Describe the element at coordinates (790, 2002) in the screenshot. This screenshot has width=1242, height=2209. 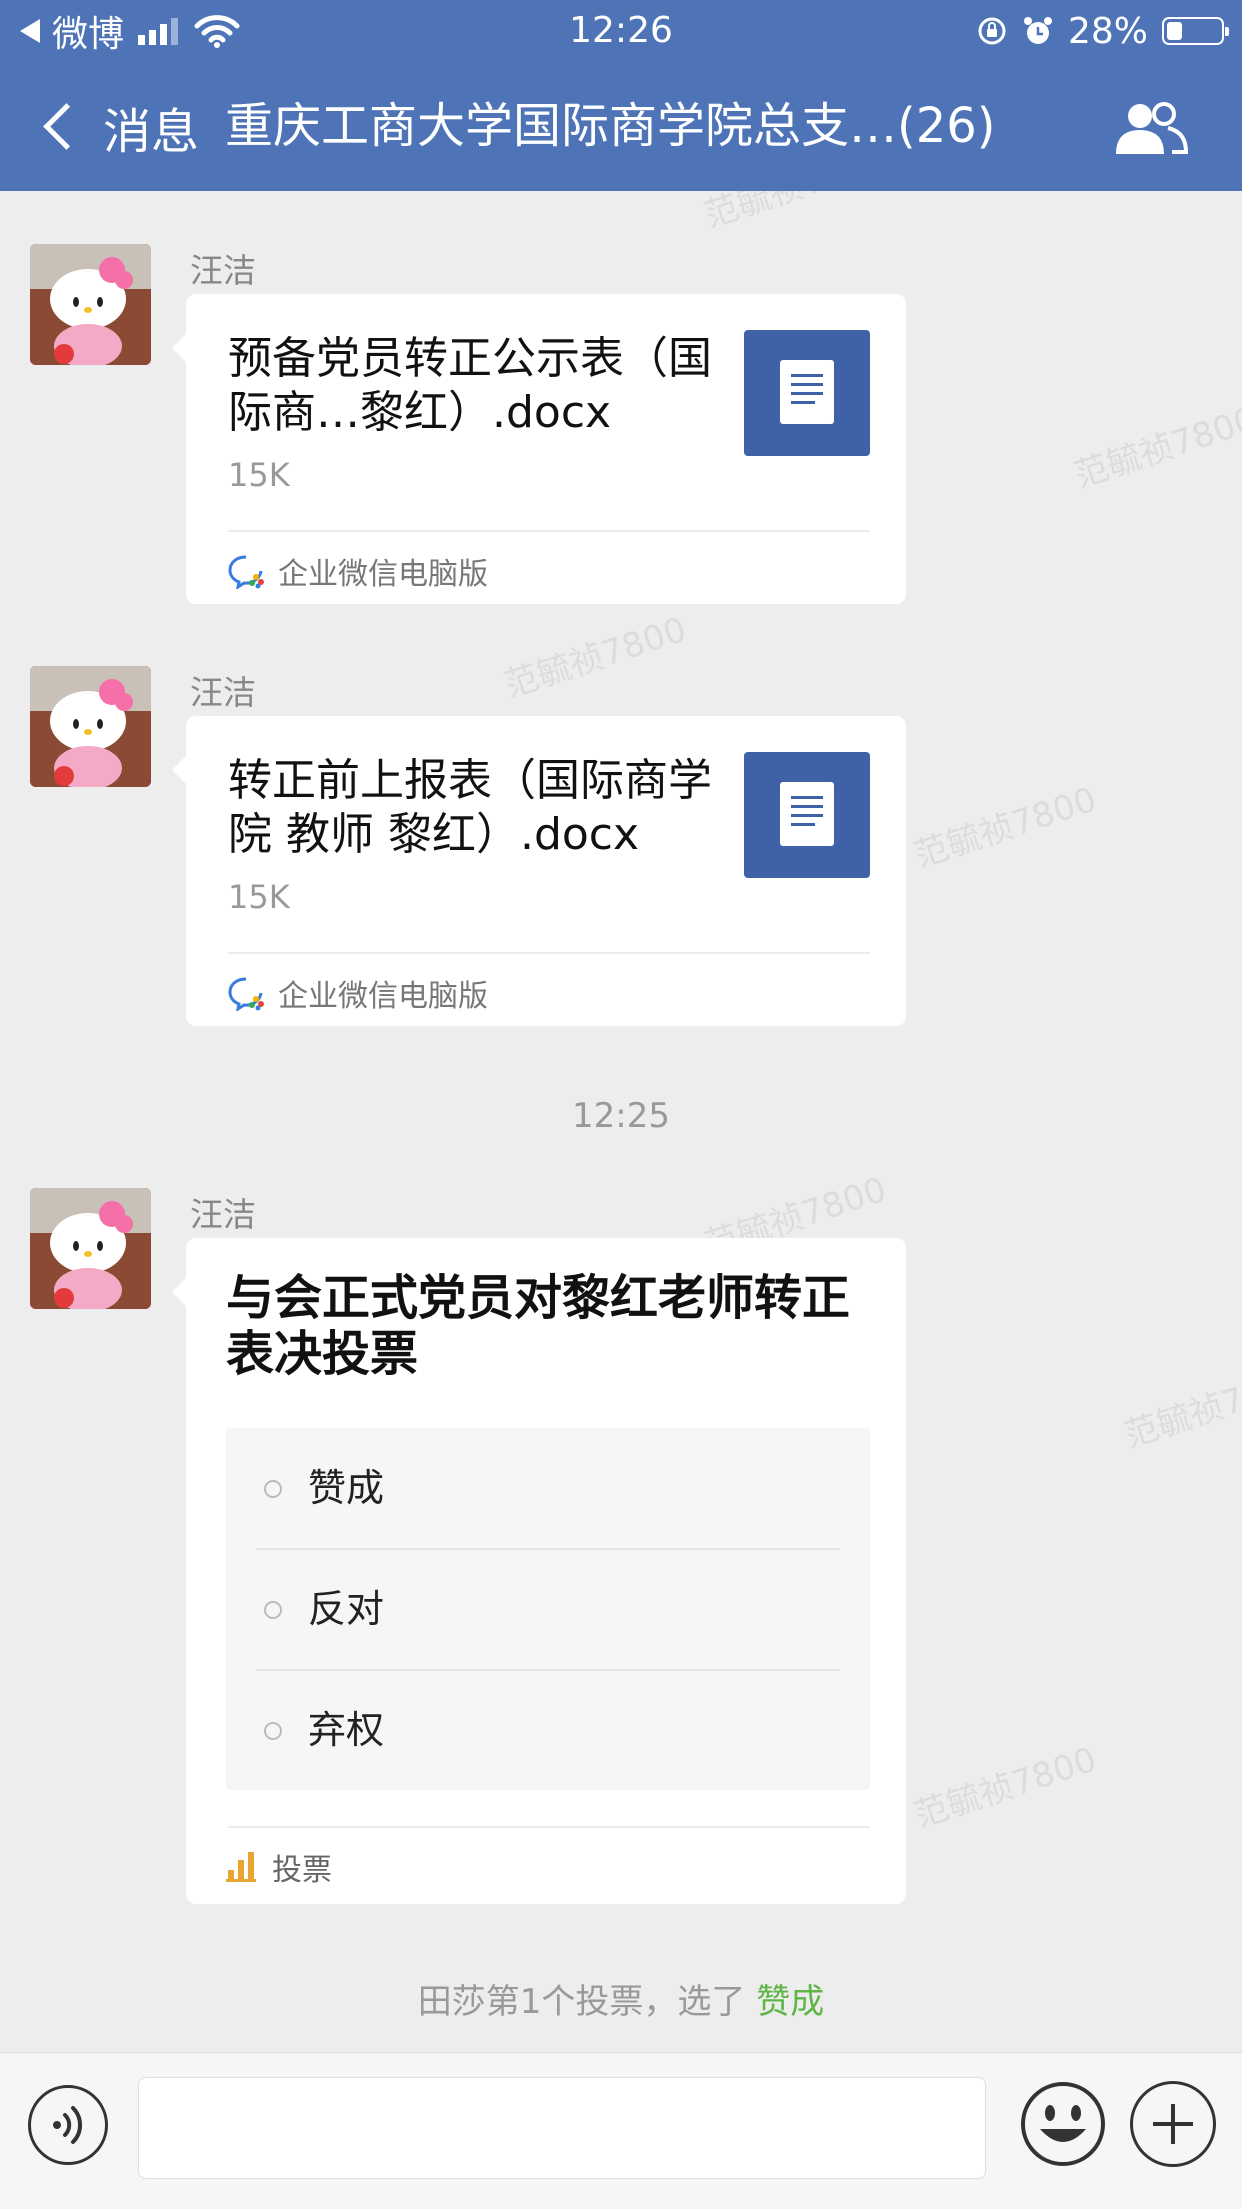
I see `vote-notice-choice: 赞成` at that location.